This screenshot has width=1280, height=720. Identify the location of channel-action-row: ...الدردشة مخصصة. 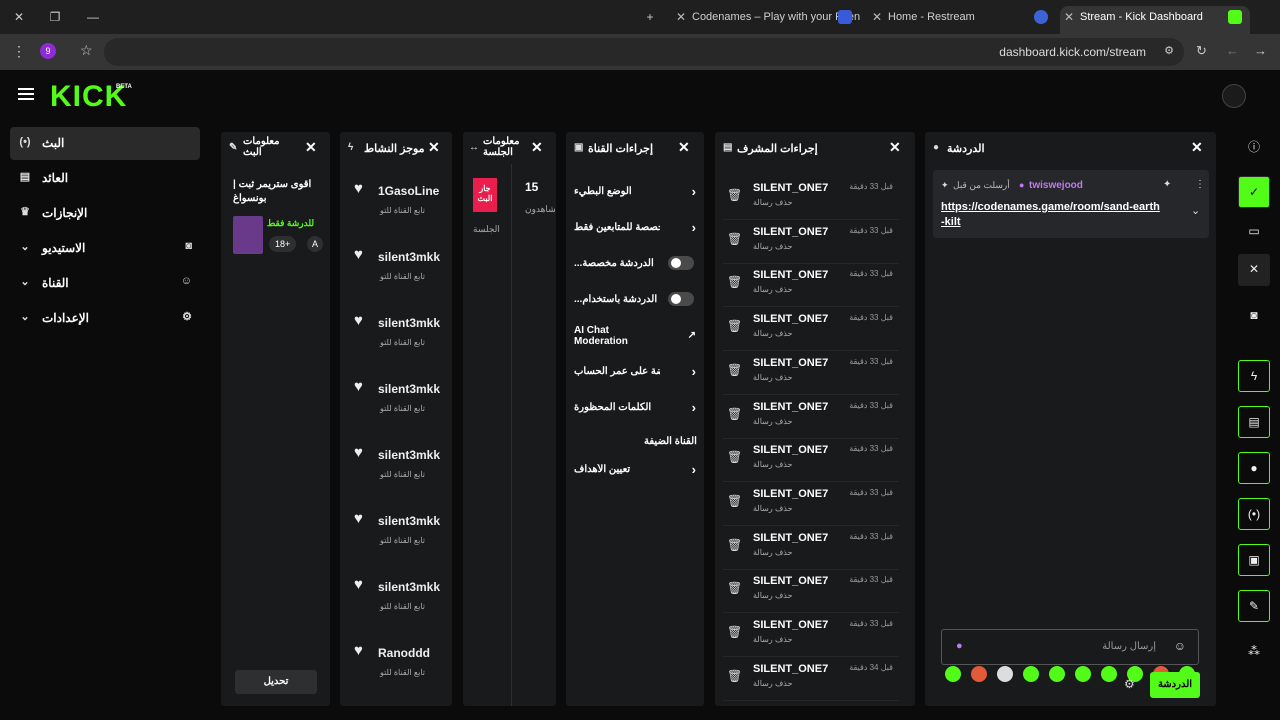
(636, 265).